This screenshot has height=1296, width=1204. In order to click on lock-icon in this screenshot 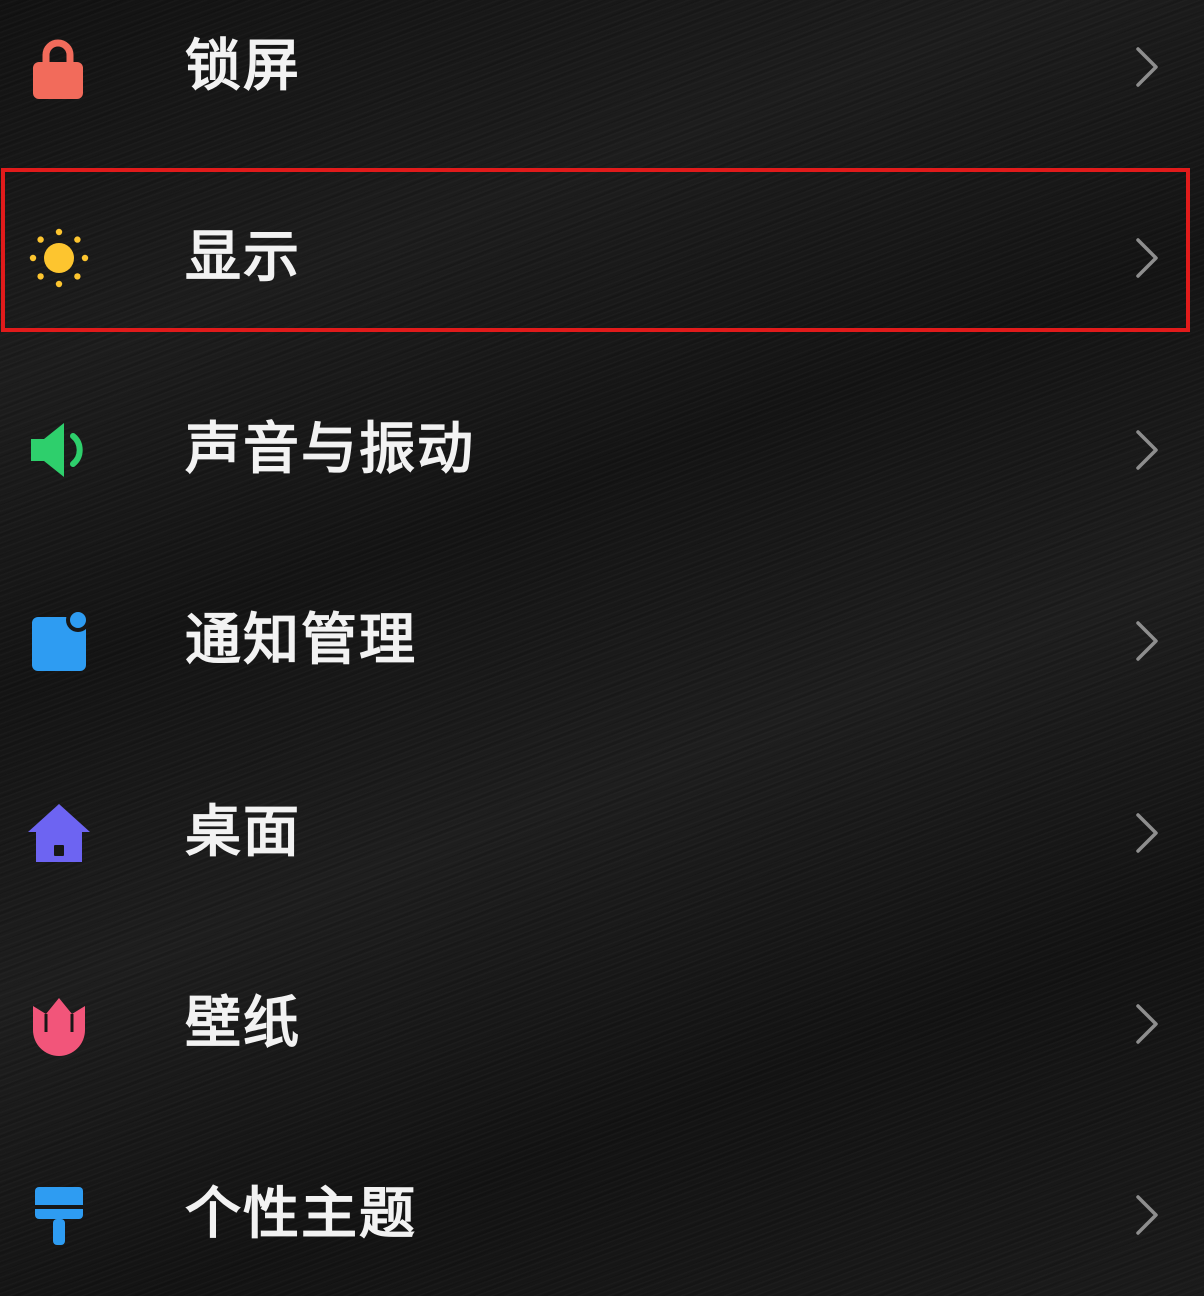, I will do `click(58, 67)`.